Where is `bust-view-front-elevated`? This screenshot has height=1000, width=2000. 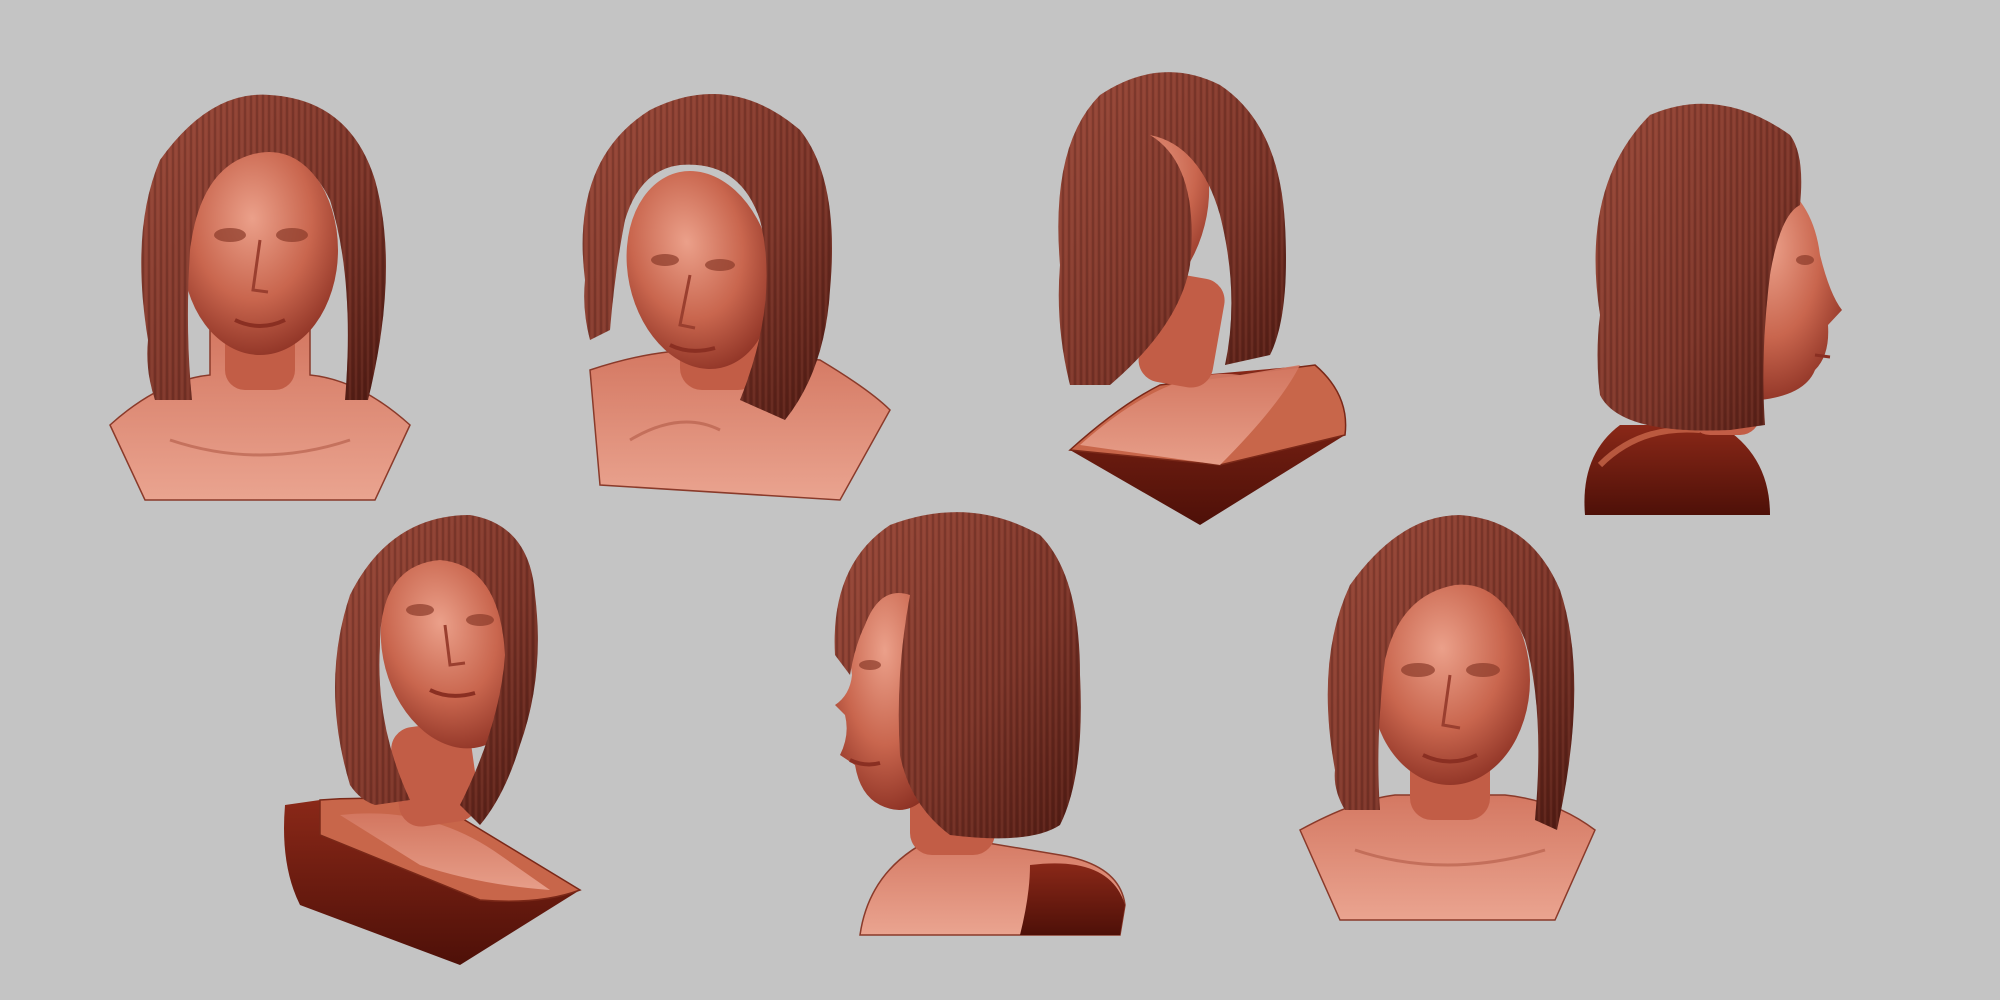
bust-view-front-elevated is located at coordinates (1450, 720).